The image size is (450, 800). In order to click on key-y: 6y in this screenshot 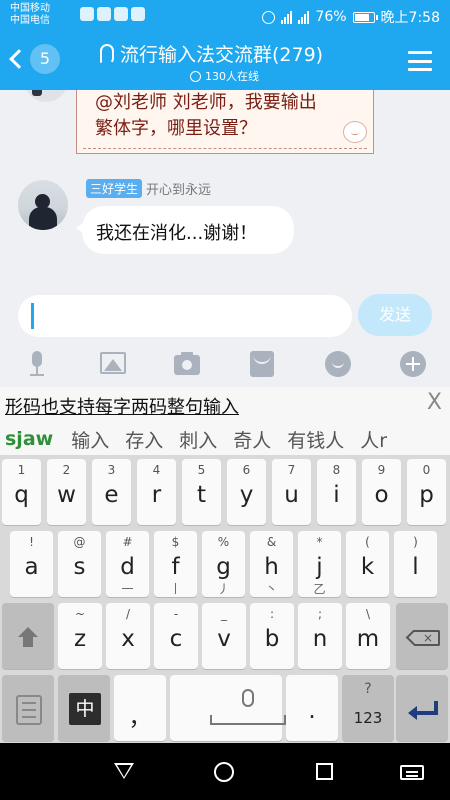, I will do `click(246, 492)`.